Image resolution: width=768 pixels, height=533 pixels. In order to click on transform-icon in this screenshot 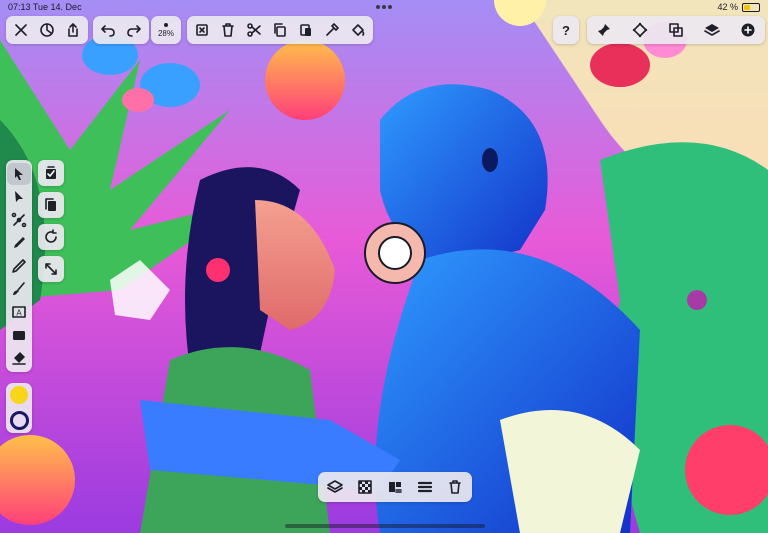, I will do `click(640, 30)`.